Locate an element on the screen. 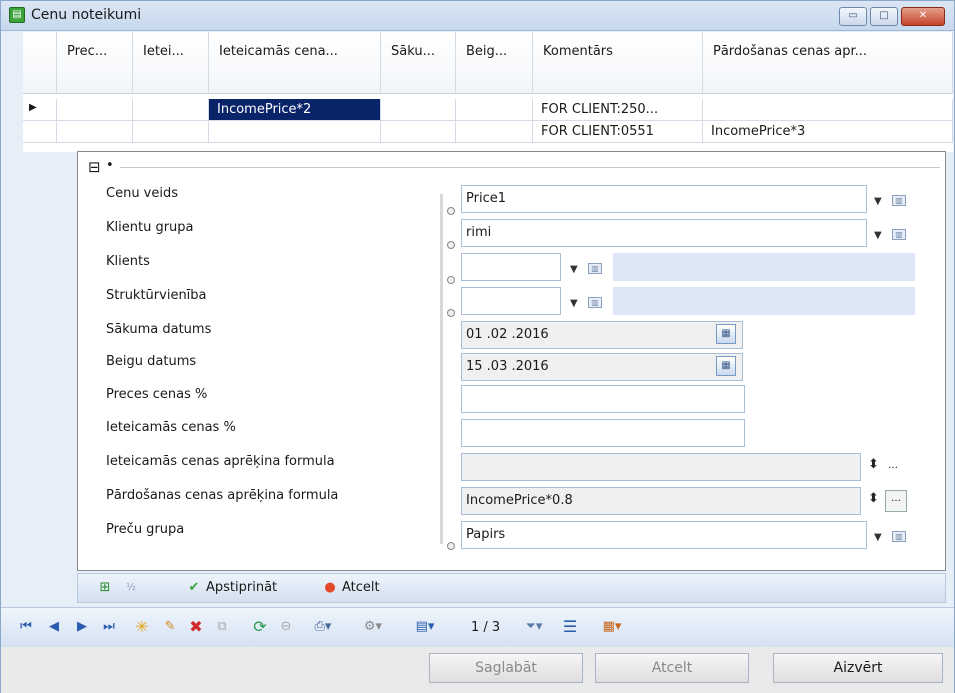 The height and width of the screenshot is (693, 955). export-icon: ▤▾ is located at coordinates (425, 627).